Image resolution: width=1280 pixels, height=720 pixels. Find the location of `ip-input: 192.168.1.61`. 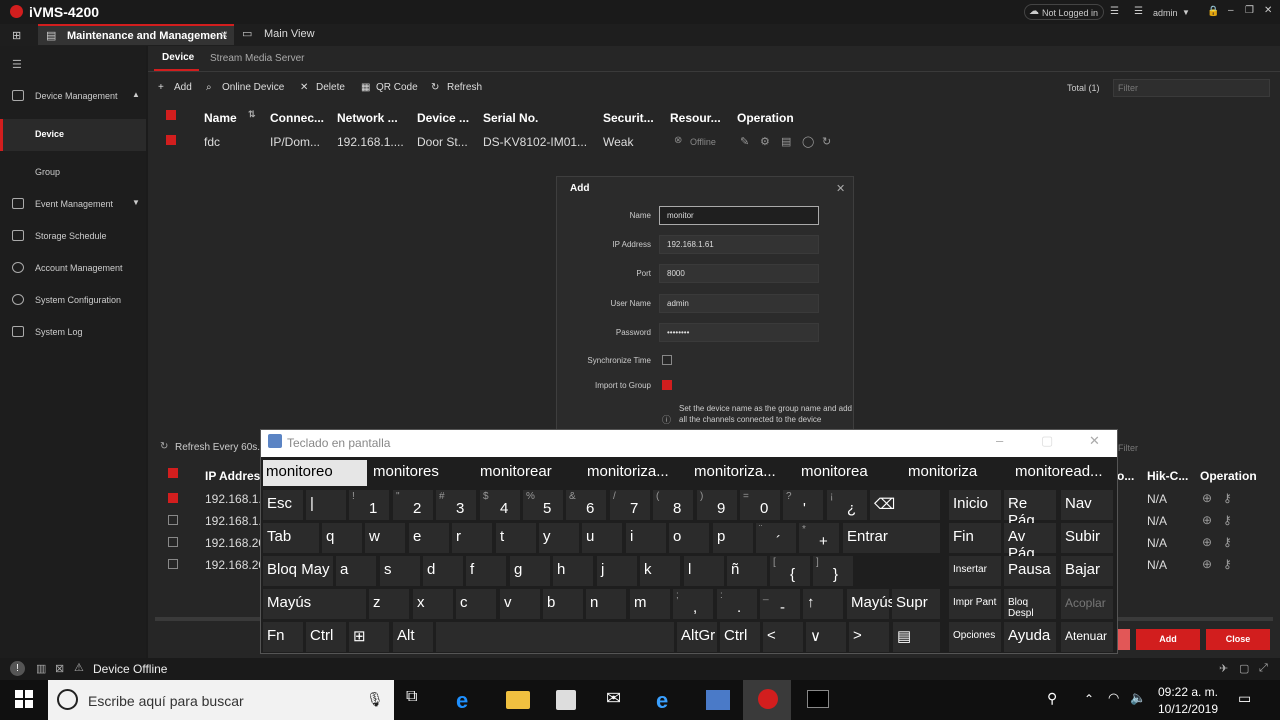

ip-input: 192.168.1.61 is located at coordinates (739, 244).